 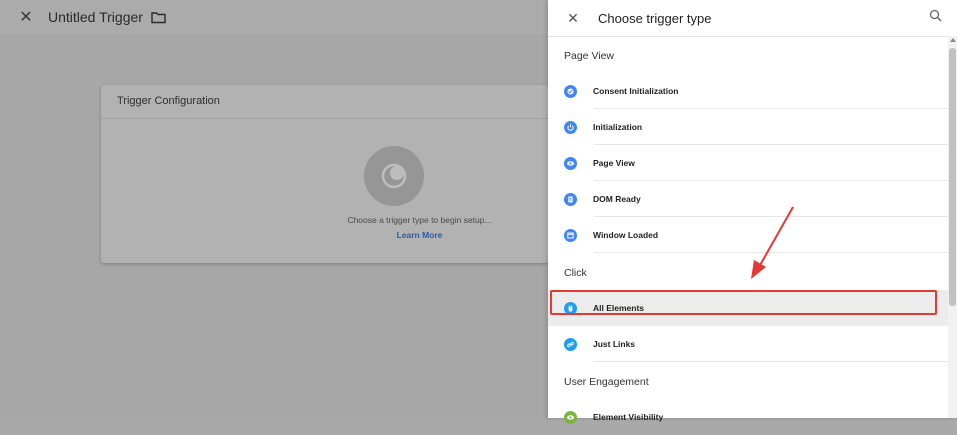 What do you see at coordinates (614, 344) in the screenshot?
I see `trigger-item-label: Just Links` at bounding box center [614, 344].